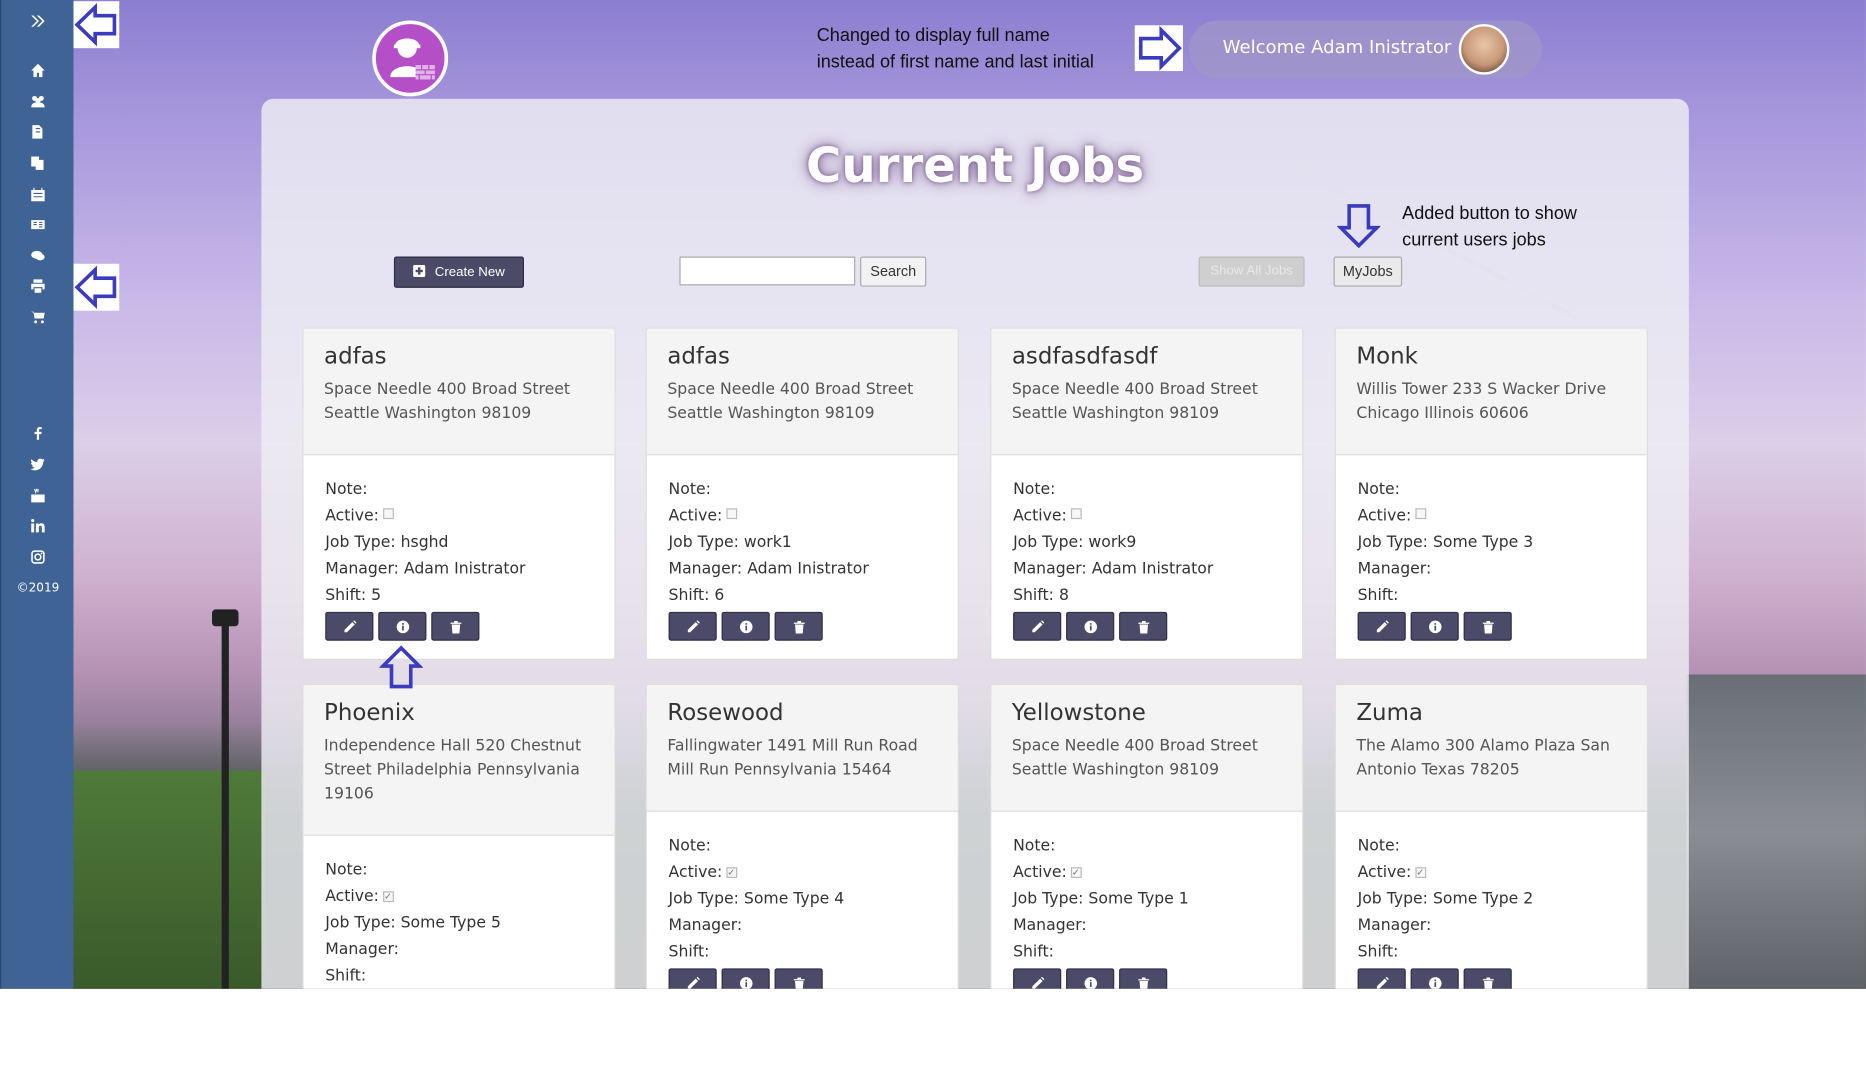 The width and height of the screenshot is (1866, 1084). Describe the element at coordinates (37, 465) in the screenshot. I see `twitter-icon` at that location.